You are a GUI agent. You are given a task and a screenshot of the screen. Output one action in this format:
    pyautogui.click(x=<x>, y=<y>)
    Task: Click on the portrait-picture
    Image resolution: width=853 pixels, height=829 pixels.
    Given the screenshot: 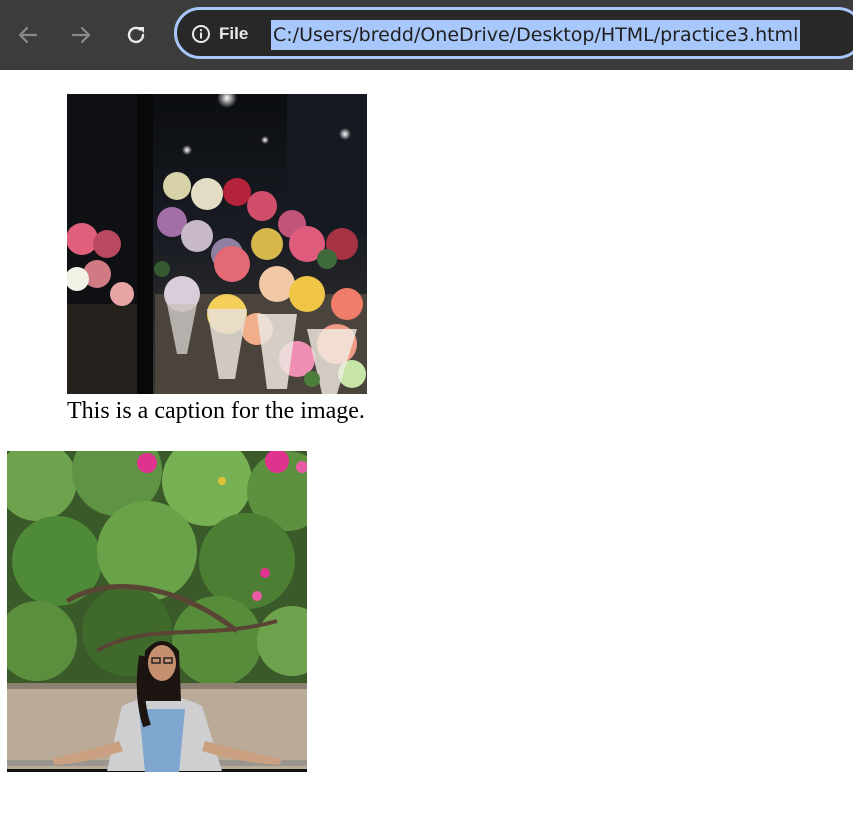 What is the action you would take?
    pyautogui.click(x=157, y=611)
    